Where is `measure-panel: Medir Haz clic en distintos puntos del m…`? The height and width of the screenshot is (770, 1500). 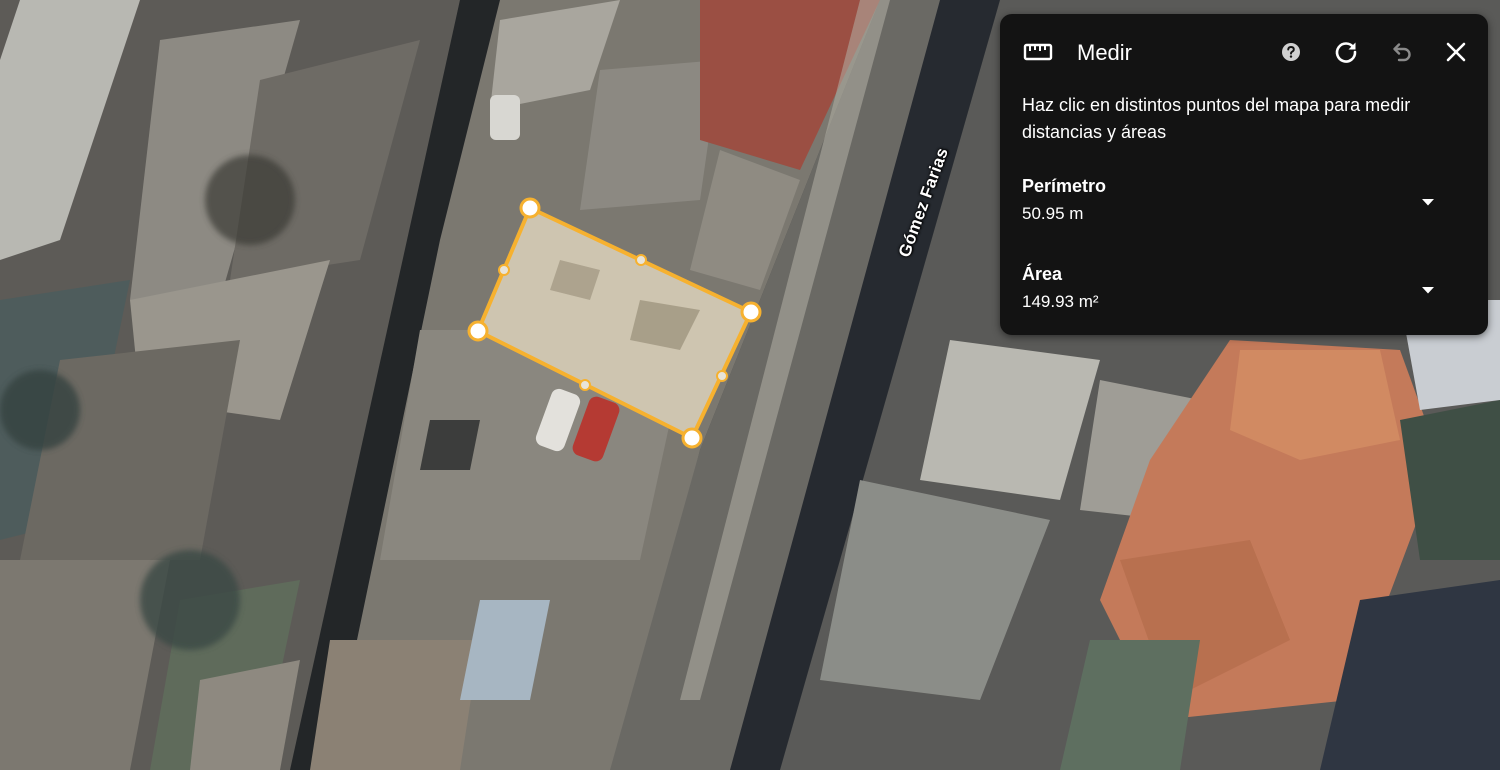 measure-panel: Medir Haz clic en distintos puntos del m… is located at coordinates (1244, 174).